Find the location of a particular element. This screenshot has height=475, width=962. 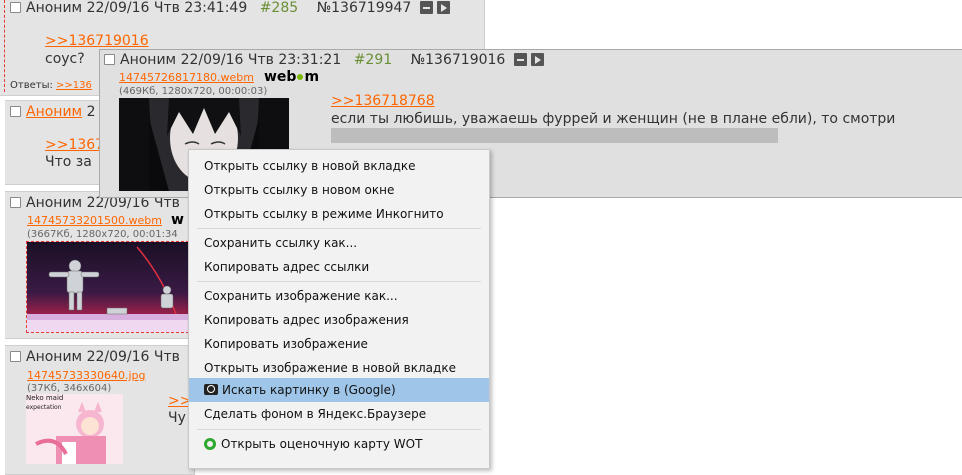

preview-checkbox is located at coordinates (109, 59).